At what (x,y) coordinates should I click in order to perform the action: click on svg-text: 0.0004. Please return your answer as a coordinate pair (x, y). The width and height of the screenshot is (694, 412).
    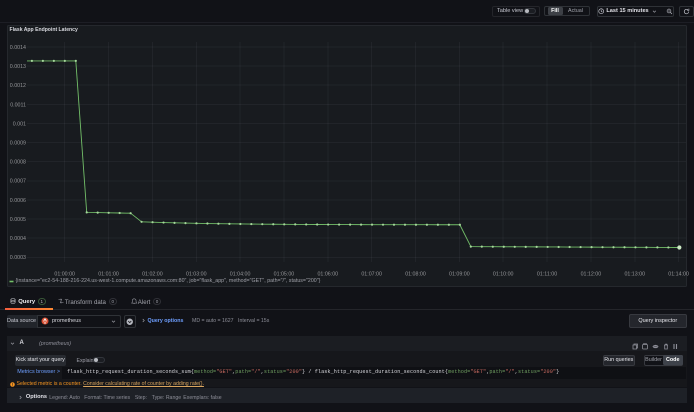
    Looking at the image, I should click on (18, 239).